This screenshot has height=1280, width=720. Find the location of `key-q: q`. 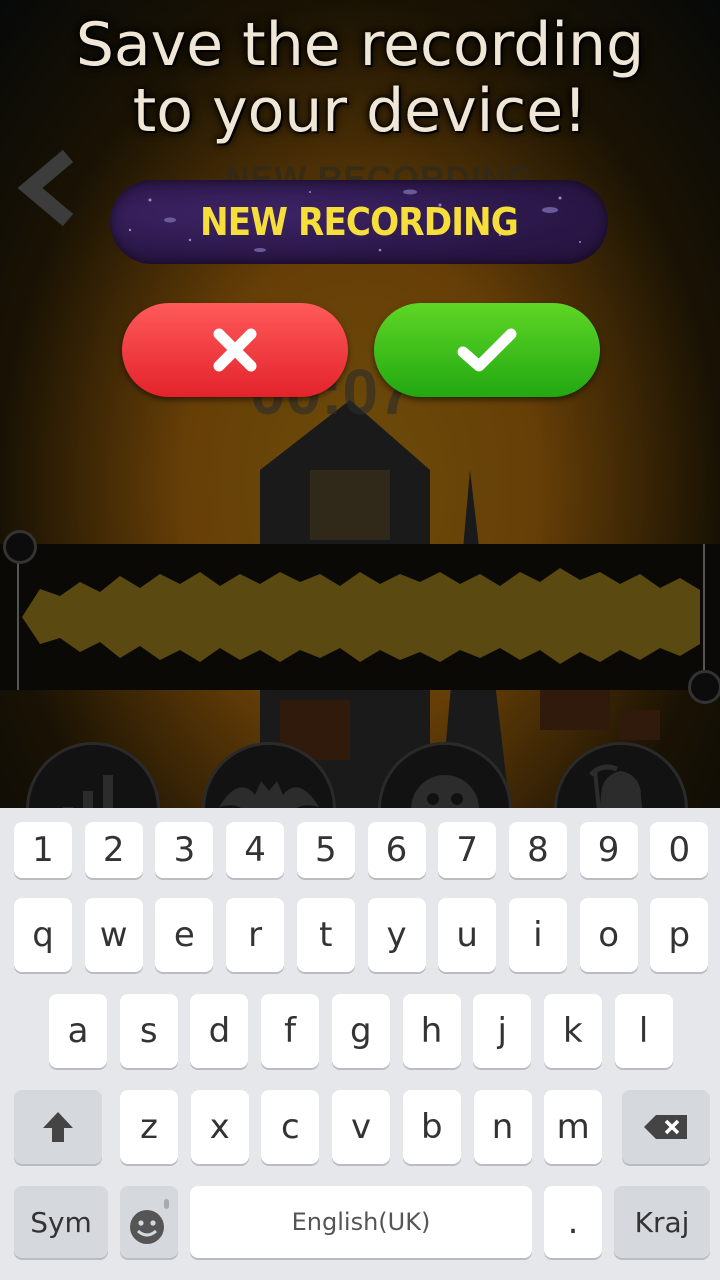

key-q: q is located at coordinates (43, 935).